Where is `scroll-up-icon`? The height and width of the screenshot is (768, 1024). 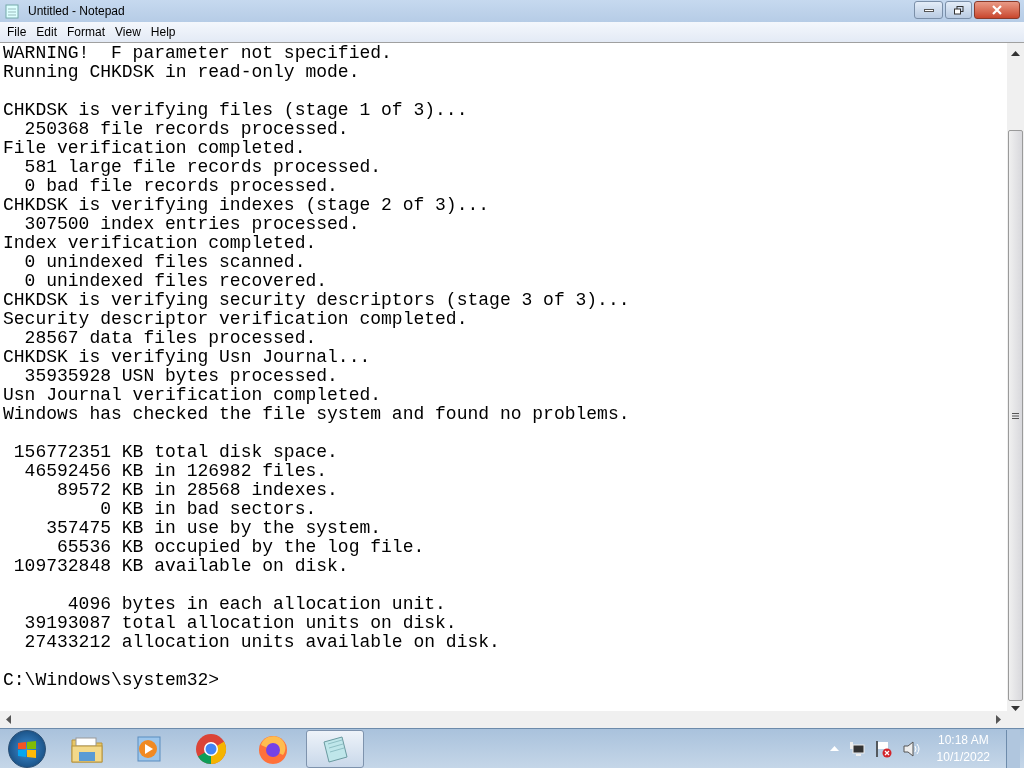
scroll-up-icon is located at coordinates (1015, 53).